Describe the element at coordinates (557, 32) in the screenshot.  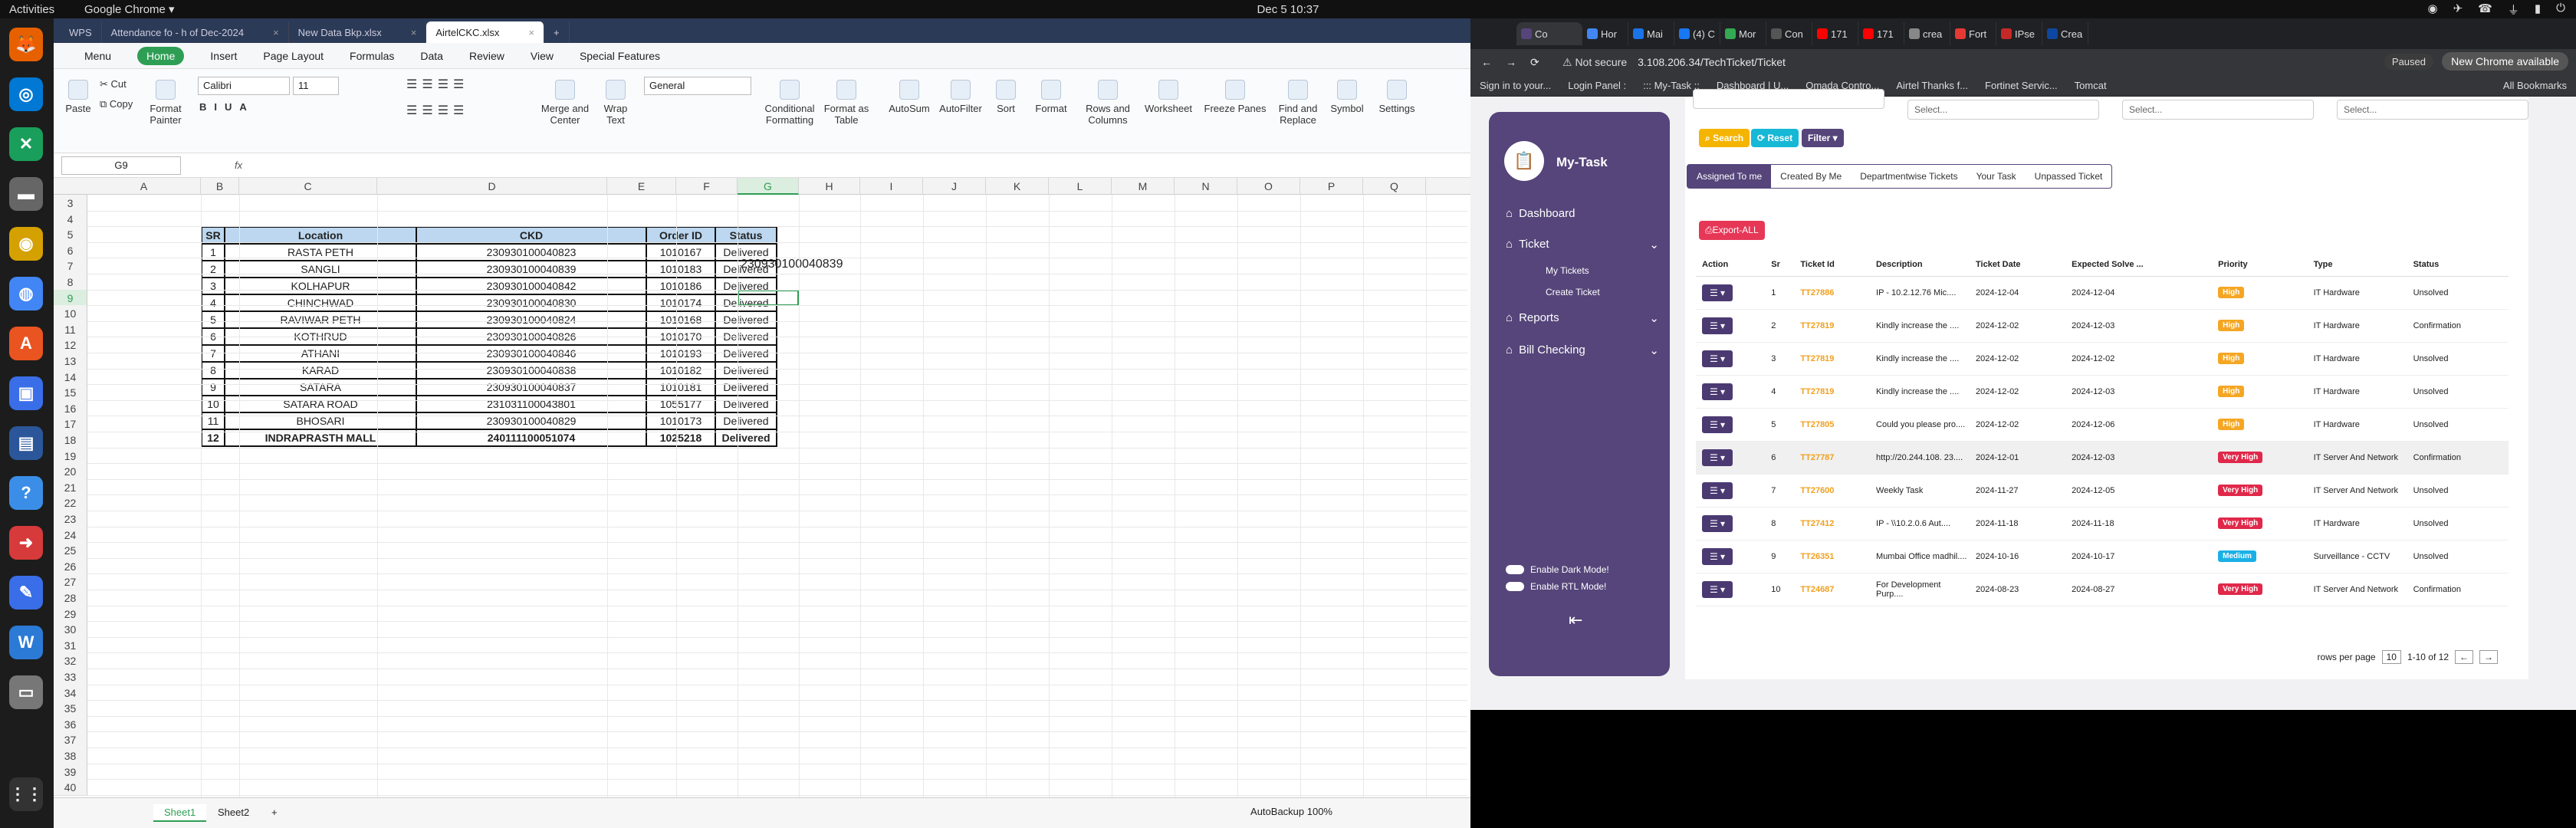
I see `new-tab-icon: +` at that location.